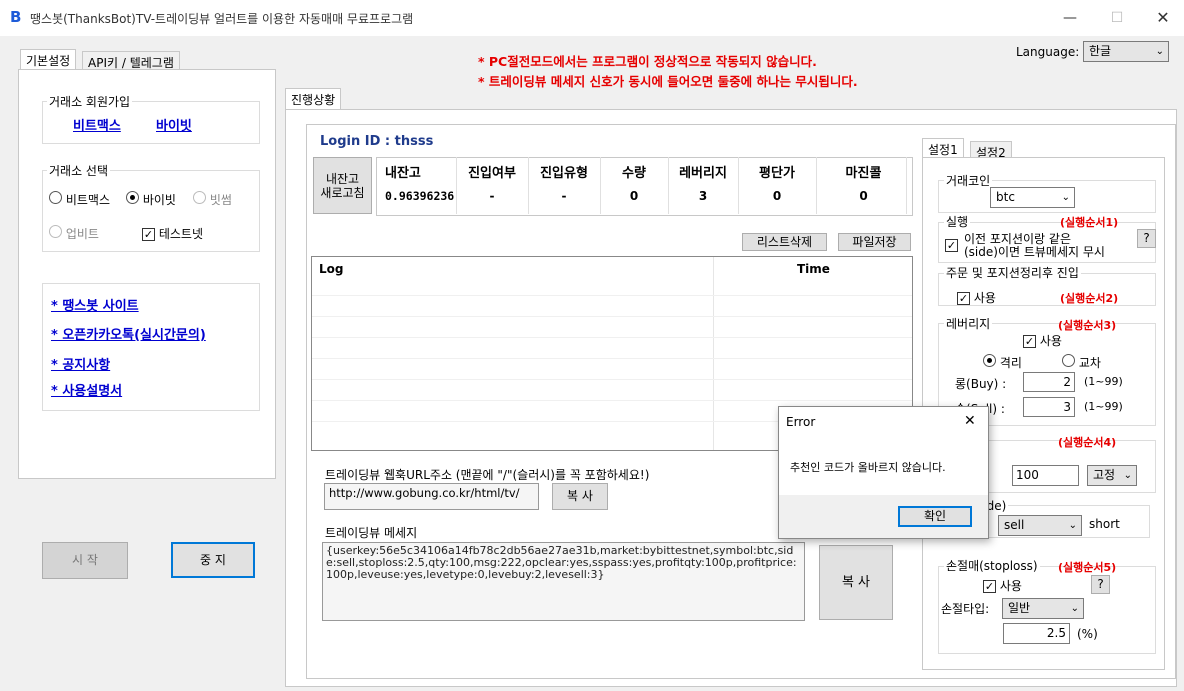 This screenshot has width=1184, height=691. I want to click on maximize-icon: ☐, so click(1117, 18).